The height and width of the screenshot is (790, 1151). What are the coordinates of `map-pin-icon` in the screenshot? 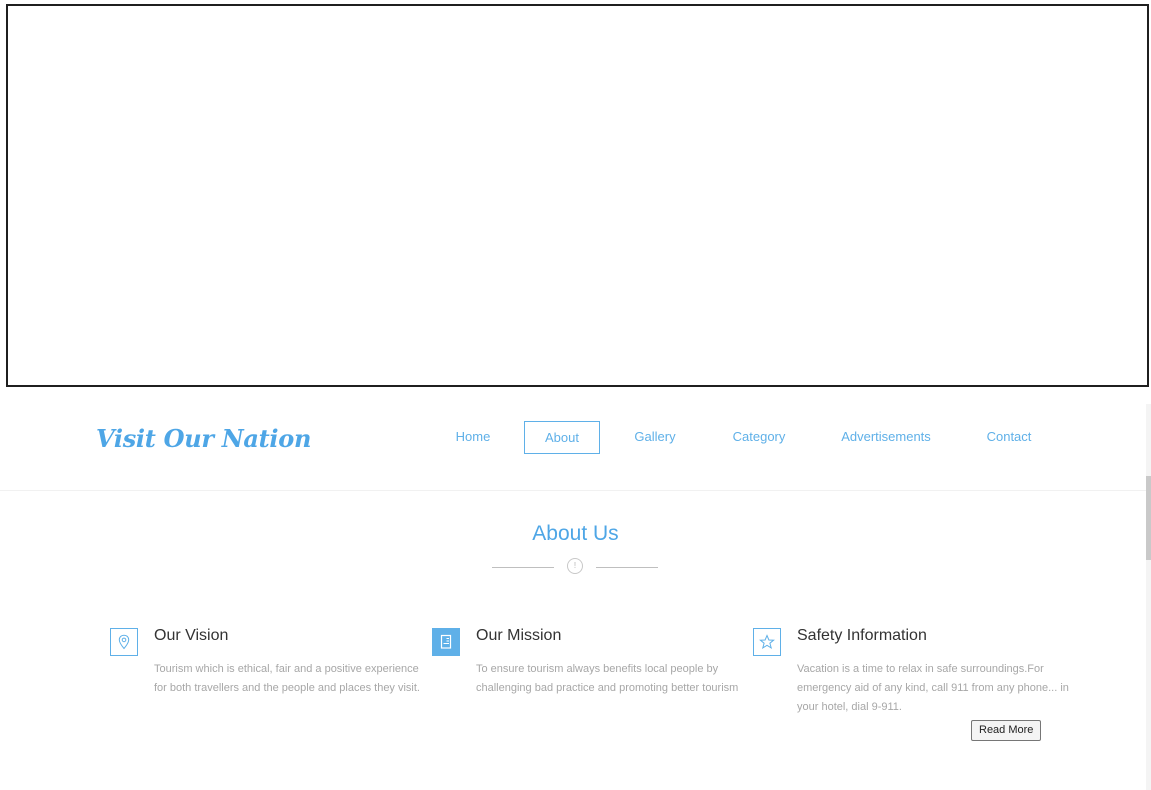 It's located at (124, 642).